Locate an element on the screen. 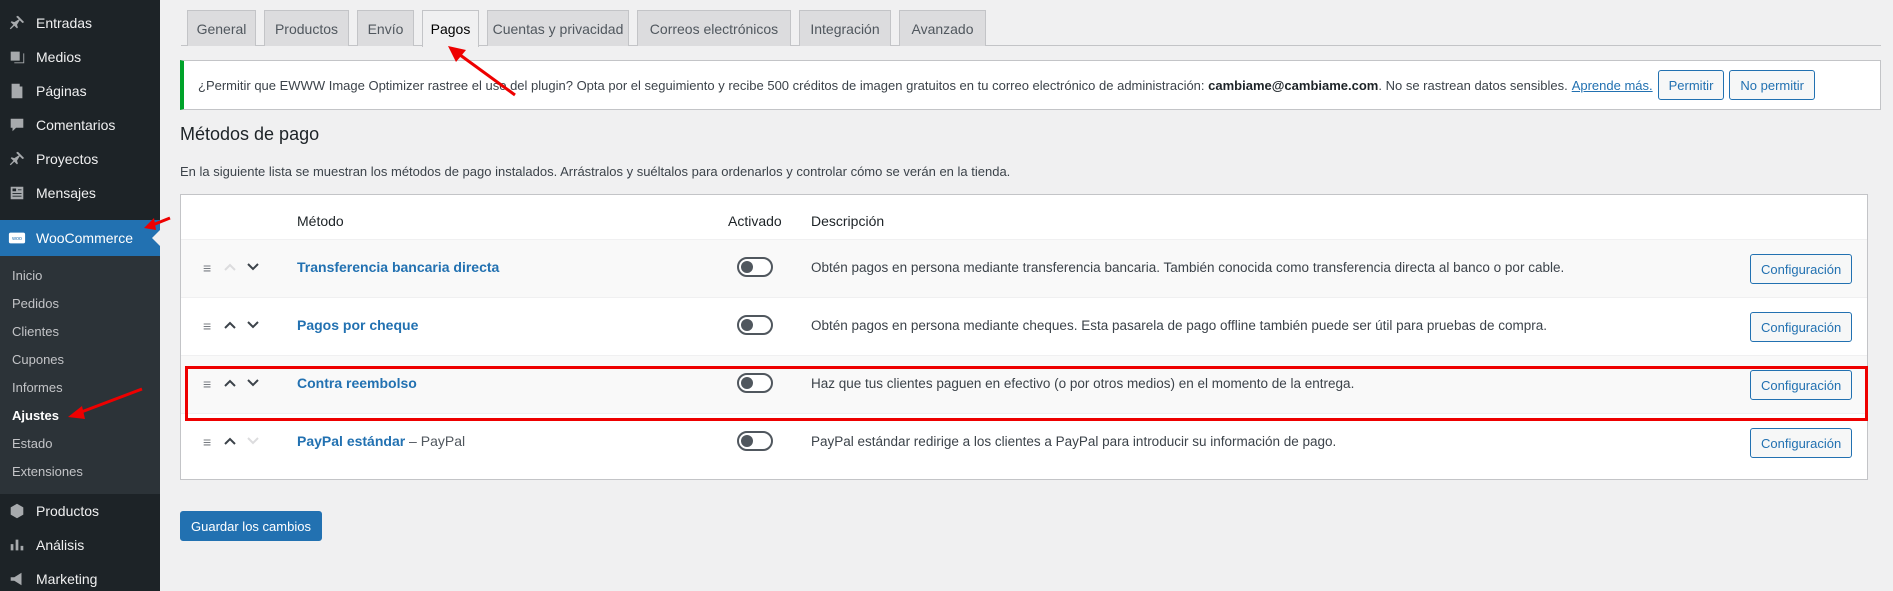 Image resolution: width=1893 pixels, height=591 pixels. messages-icon is located at coordinates (17, 193).